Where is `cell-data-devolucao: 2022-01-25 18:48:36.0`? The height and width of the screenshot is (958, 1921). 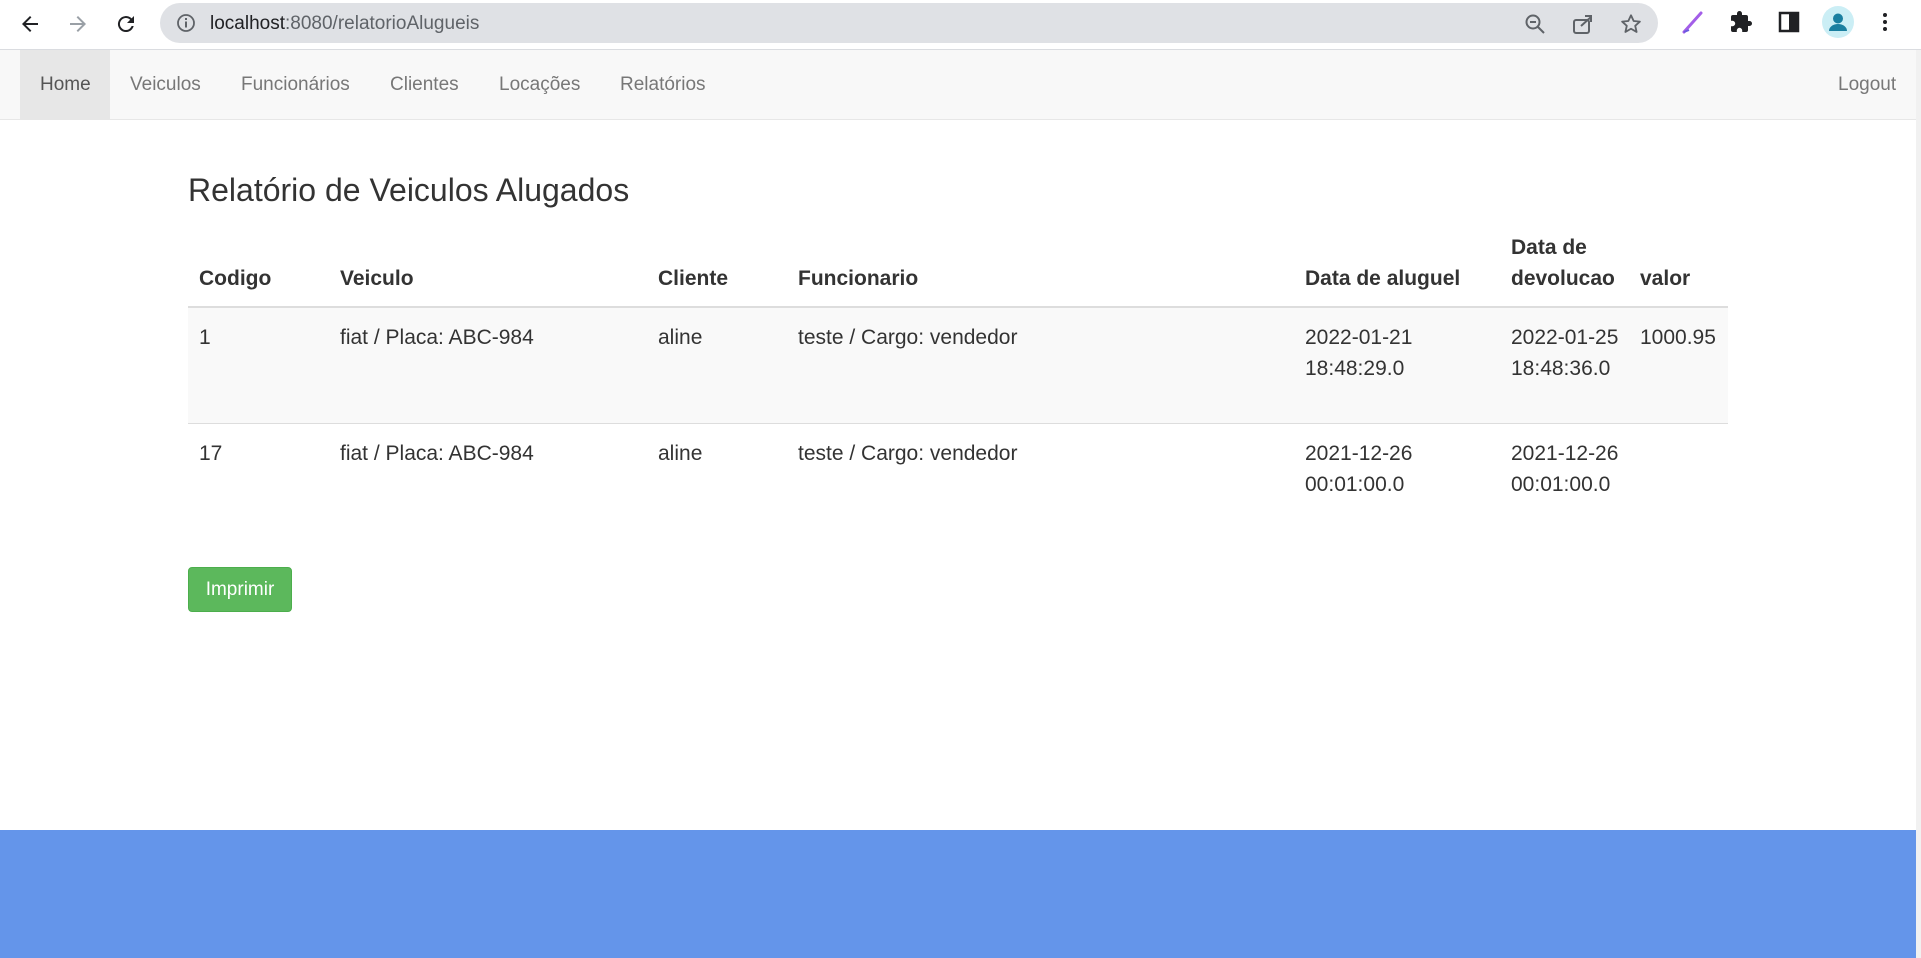 cell-data-devolucao: 2022-01-25 18:48:36.0 is located at coordinates (1565, 353).